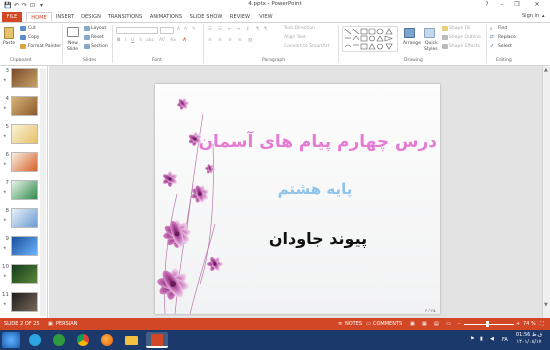  Describe the element at coordinates (460, 28) in the screenshot. I see `shape-fill-button: Shape Fill` at that location.